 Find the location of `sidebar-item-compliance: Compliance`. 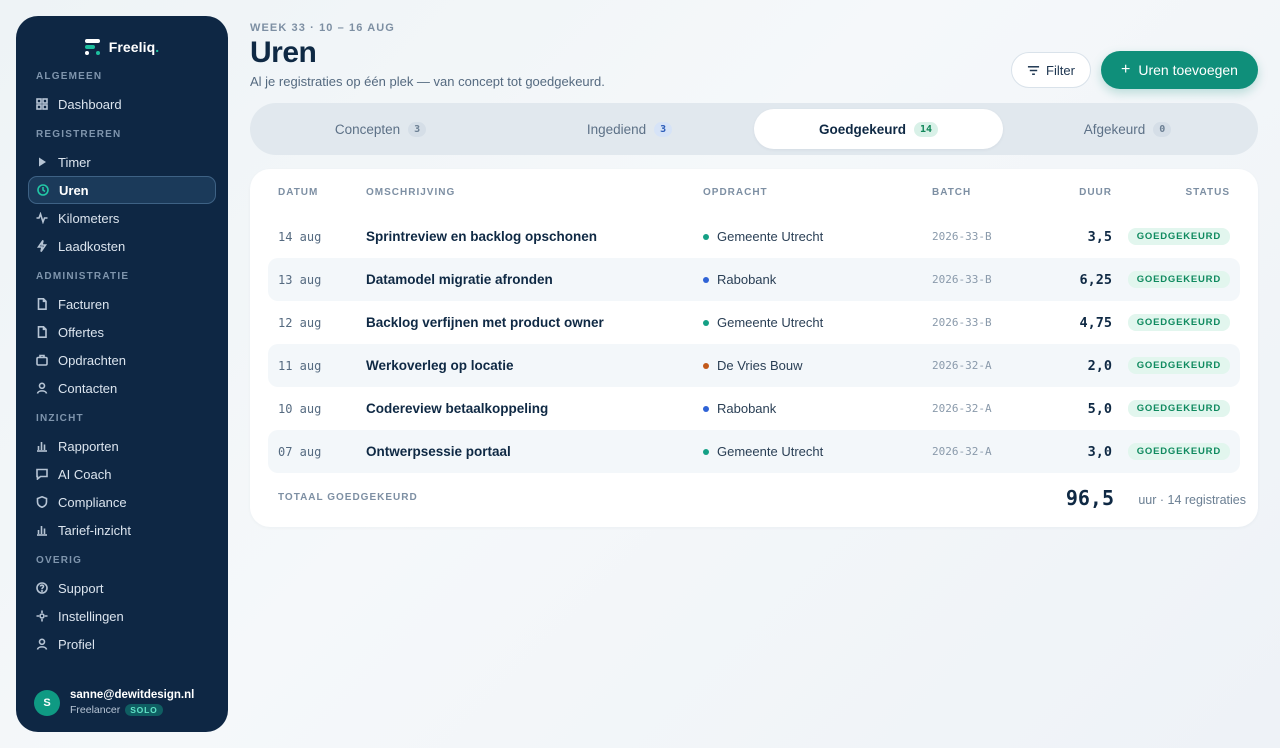

sidebar-item-compliance: Compliance is located at coordinates (122, 502).